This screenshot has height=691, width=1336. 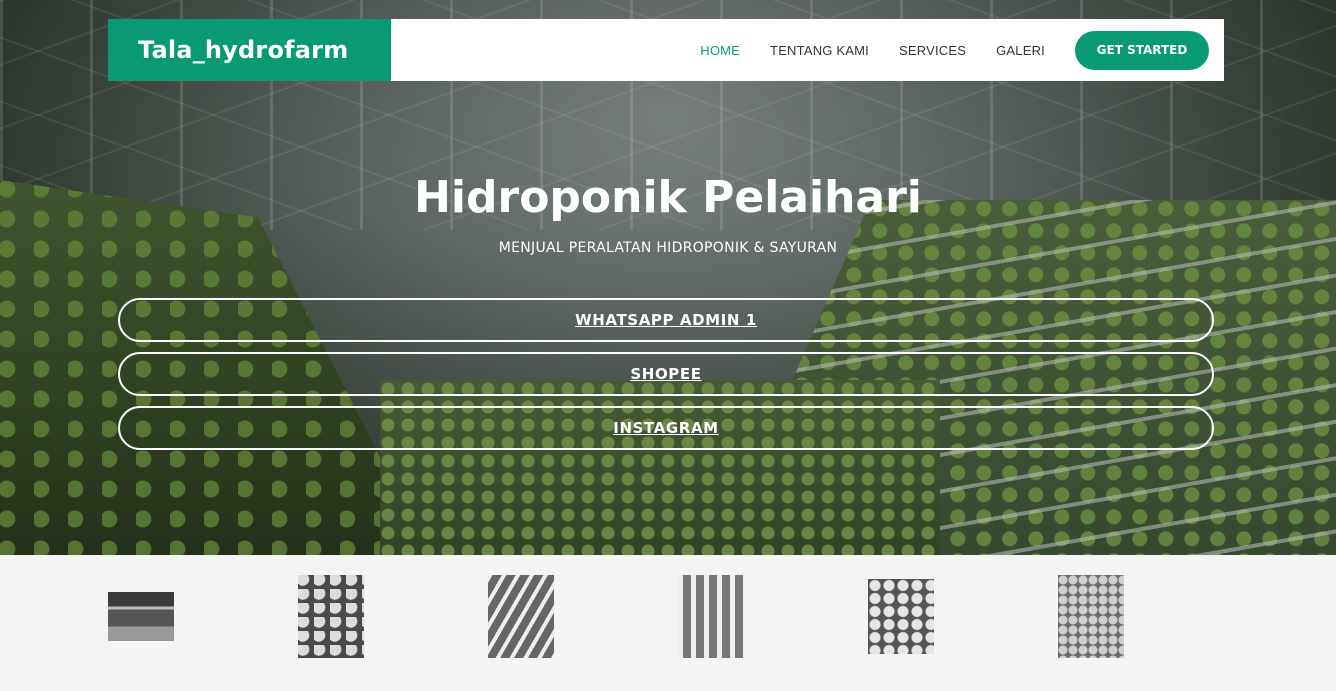 What do you see at coordinates (1142, 50) in the screenshot?
I see `get-started-button: GET STARTED` at bounding box center [1142, 50].